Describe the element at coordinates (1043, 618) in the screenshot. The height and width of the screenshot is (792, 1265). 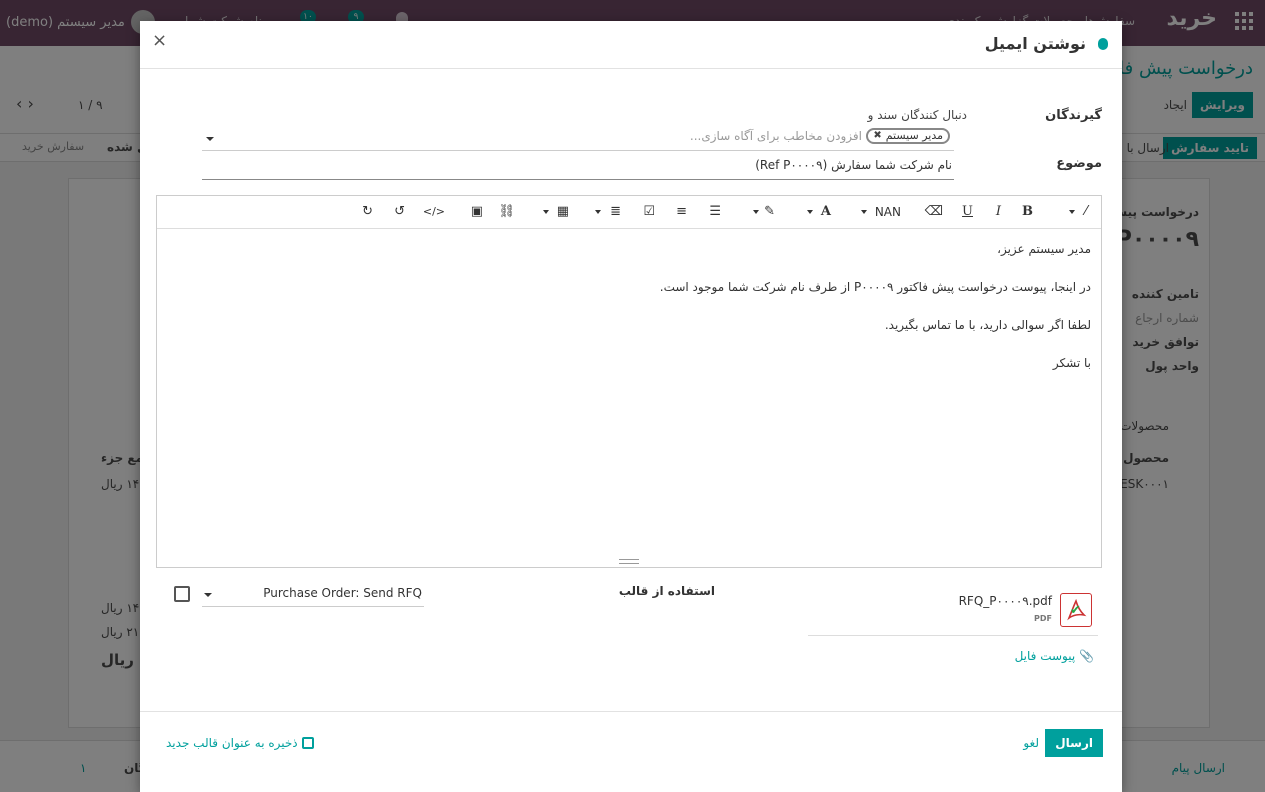
I see `attachment-type: PDF` at that location.